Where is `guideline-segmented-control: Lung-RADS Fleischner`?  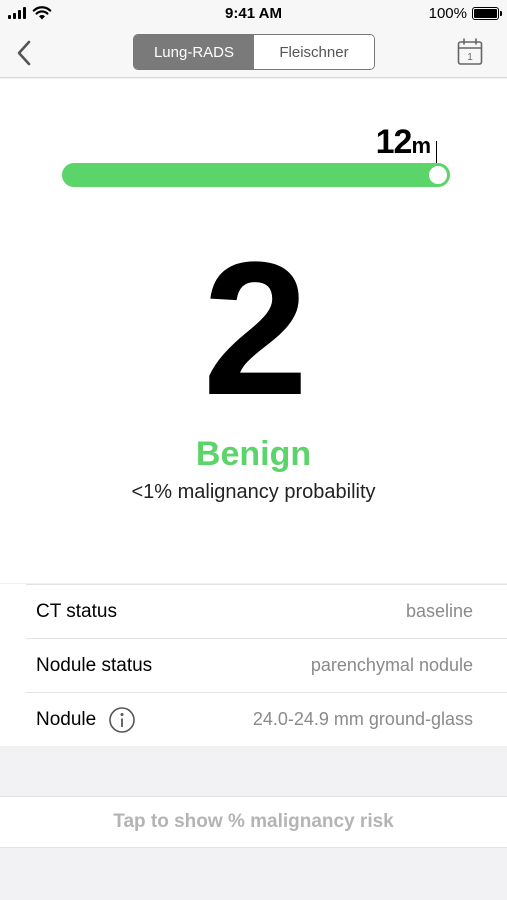 guideline-segmented-control: Lung-RADS Fleischner is located at coordinates (254, 52).